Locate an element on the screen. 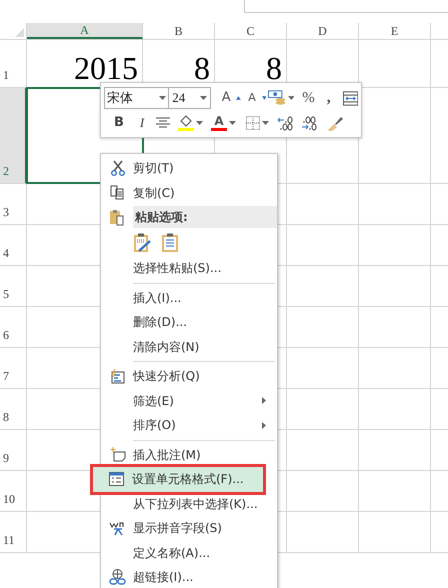  scissors-icon is located at coordinates (117, 168).